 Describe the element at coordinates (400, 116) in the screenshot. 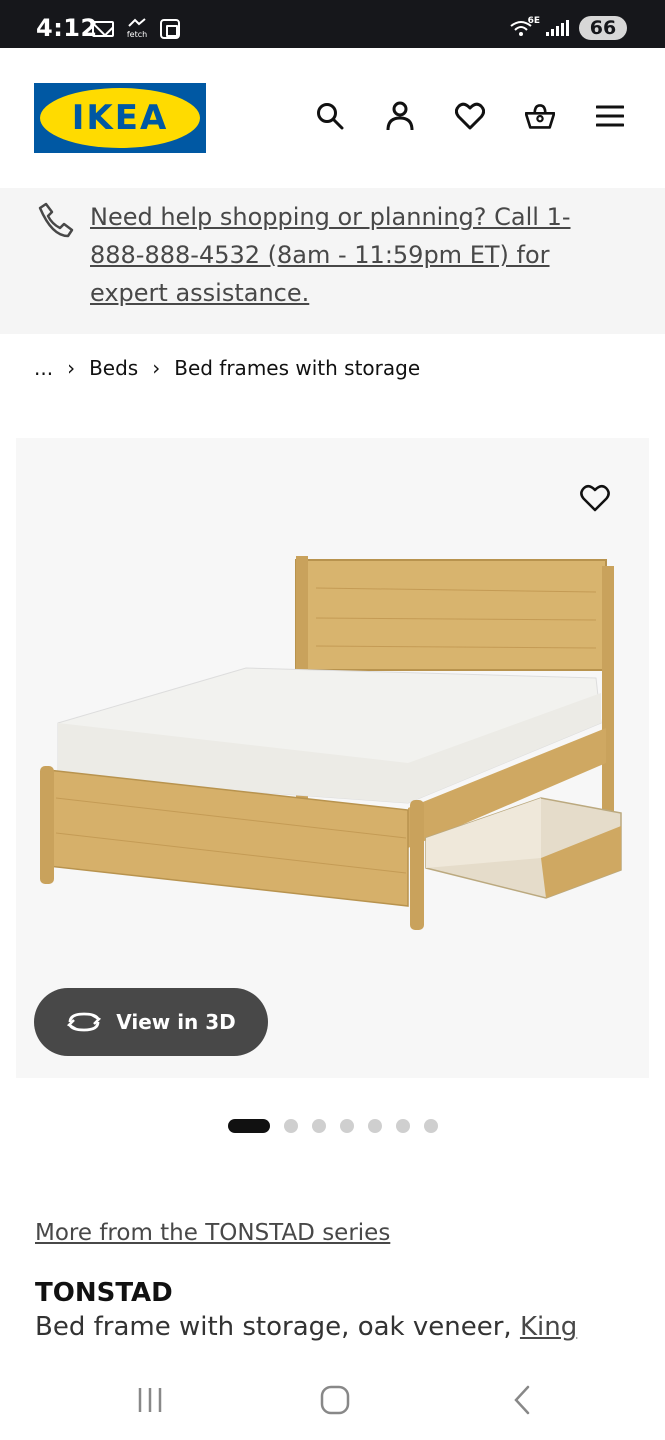

I see `account-icon` at that location.